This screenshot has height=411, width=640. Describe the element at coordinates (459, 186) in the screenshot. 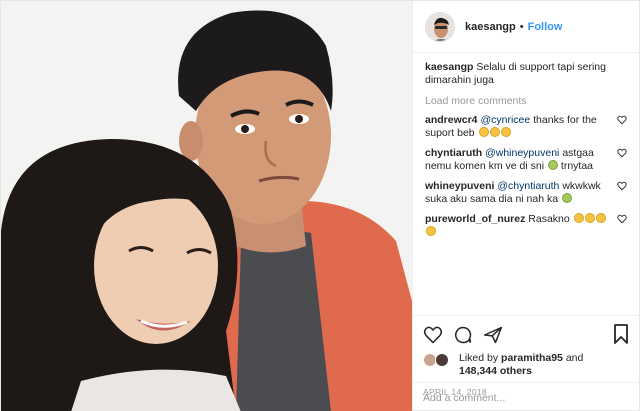

I see `comment-username: whineypuveni` at that location.